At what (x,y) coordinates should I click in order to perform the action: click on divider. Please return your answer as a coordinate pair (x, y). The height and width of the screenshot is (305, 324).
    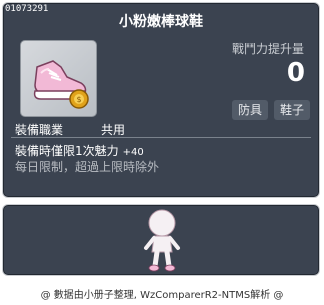
    Looking at the image, I should click on (161, 137).